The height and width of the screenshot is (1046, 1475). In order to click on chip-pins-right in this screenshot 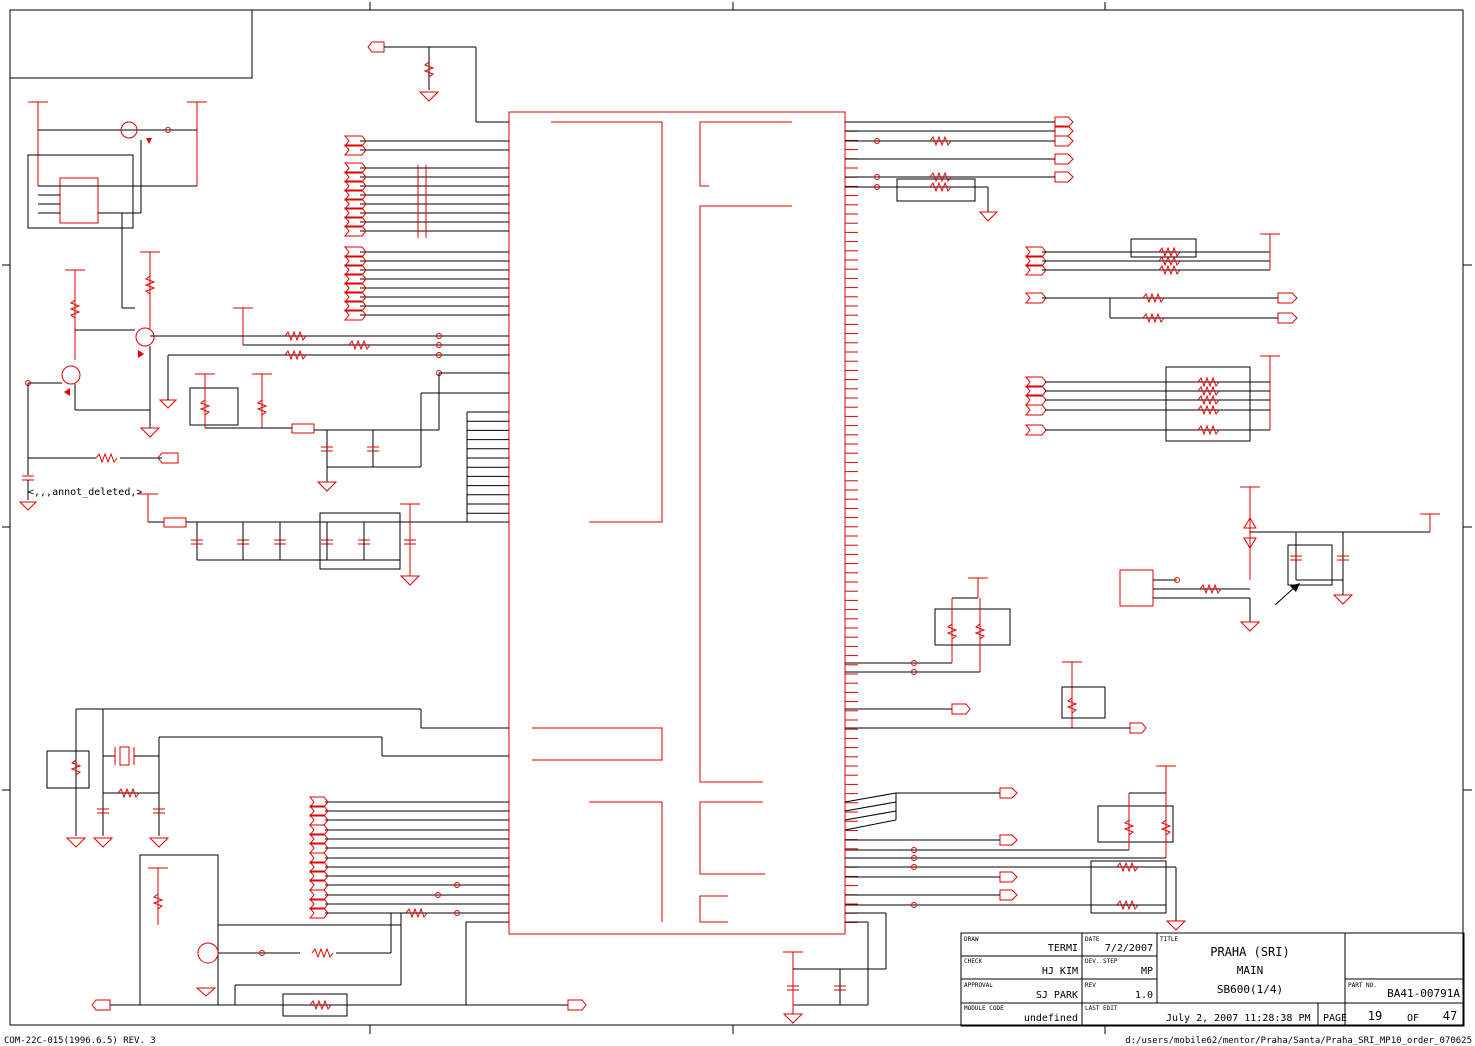, I will do `click(851, 522)`.